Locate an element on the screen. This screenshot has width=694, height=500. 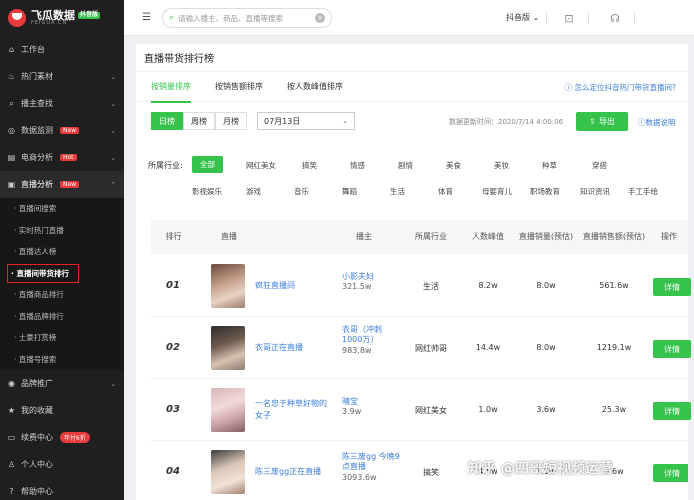
sidebar-item-live-analysis: ▣ 直播分析 New ⌃ is located at coordinates (62, 184).